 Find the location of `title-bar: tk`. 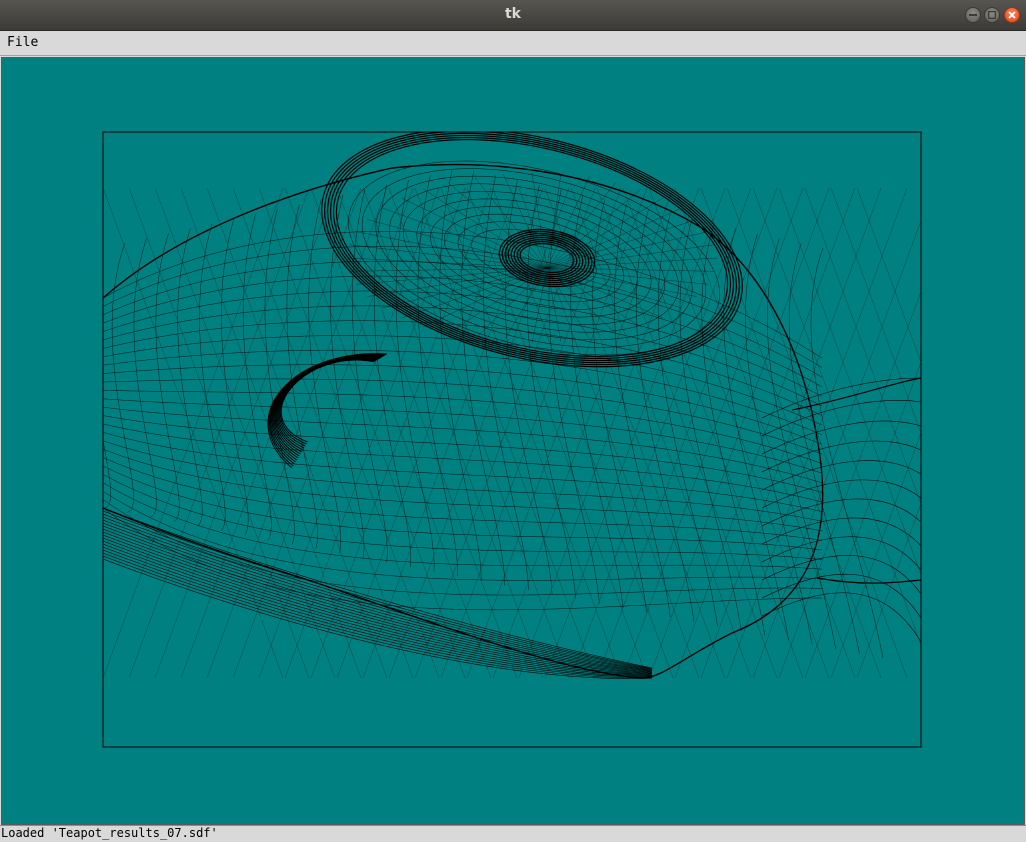

title-bar: tk is located at coordinates (513, 15).